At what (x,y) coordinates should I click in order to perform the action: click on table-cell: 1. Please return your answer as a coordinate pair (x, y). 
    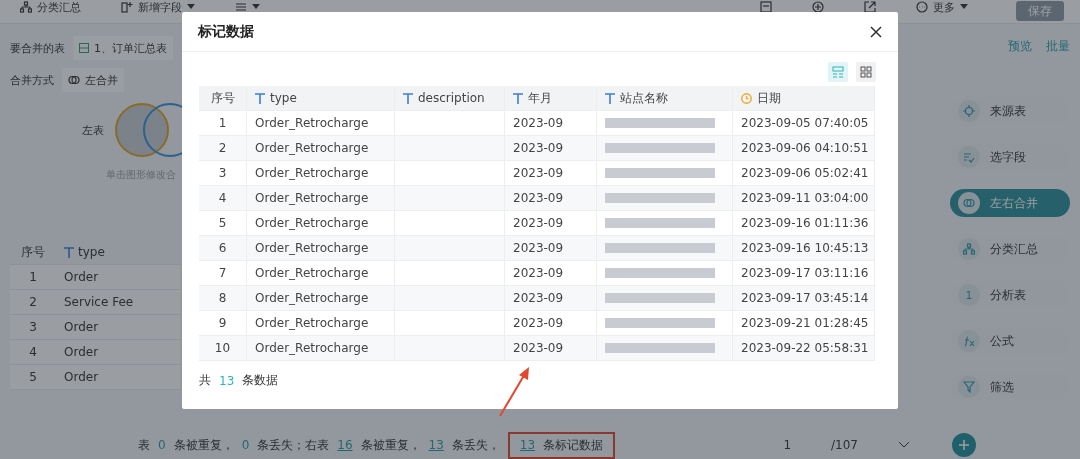
    Looking at the image, I should click on (223, 123).